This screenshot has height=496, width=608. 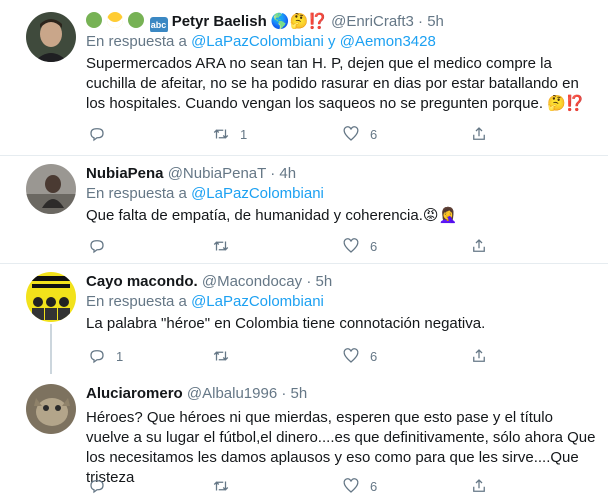 I want to click on replying-to-link: @LaPazColombiani y @Aemon3428, so click(x=313, y=41).